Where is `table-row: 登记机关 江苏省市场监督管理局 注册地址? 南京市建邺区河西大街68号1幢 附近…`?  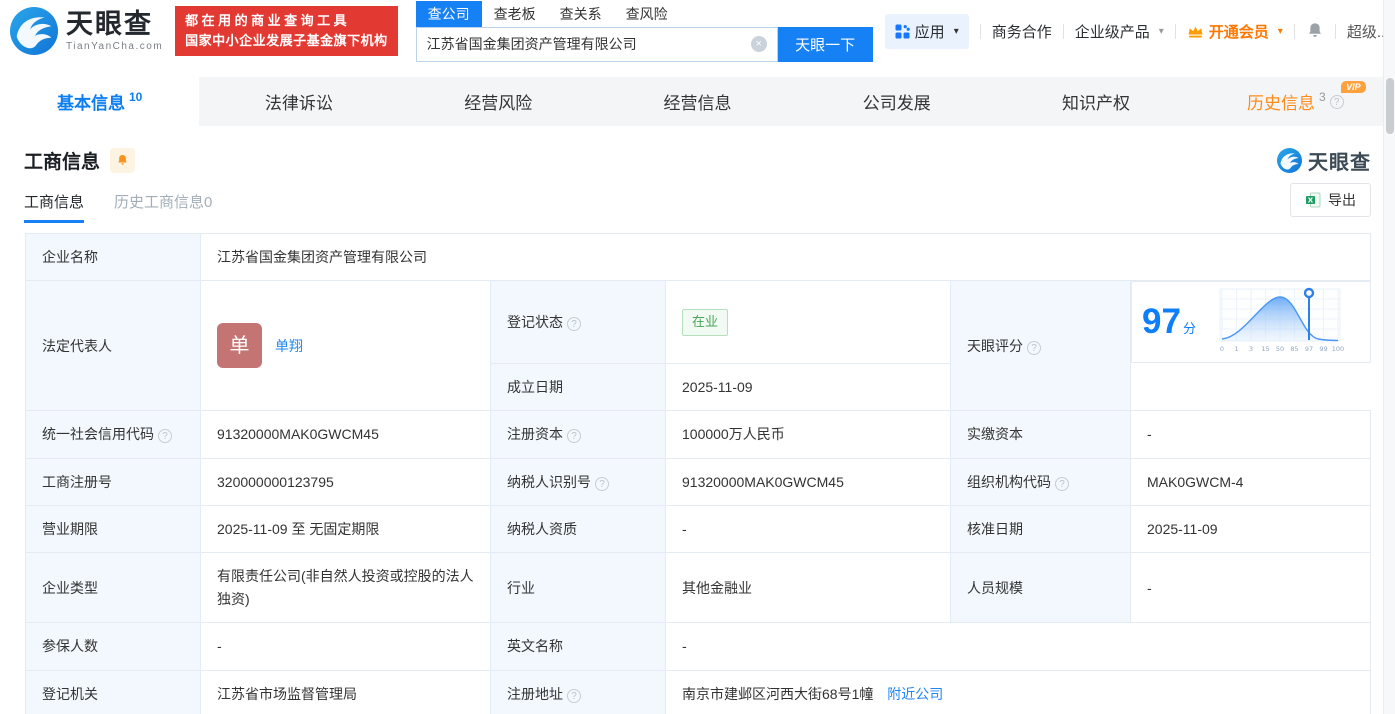 table-row: 登记机关 江苏省市场监督管理局 注册地址? 南京市建邺区河西大街68号1幢 附近… is located at coordinates (698, 691).